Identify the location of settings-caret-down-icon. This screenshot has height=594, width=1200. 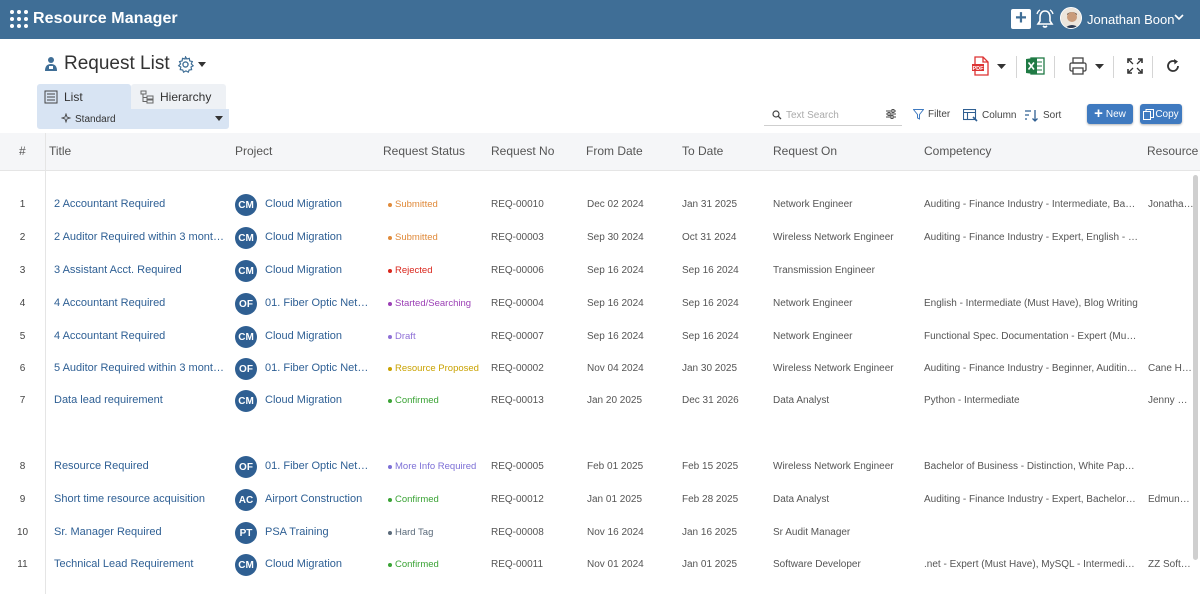
(202, 65).